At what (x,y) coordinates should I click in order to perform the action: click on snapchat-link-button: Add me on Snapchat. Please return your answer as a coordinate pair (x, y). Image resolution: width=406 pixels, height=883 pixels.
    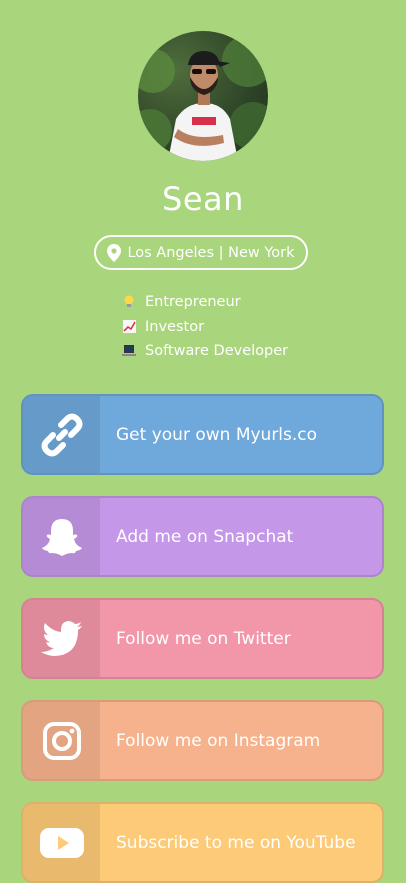
    Looking at the image, I should click on (202, 536).